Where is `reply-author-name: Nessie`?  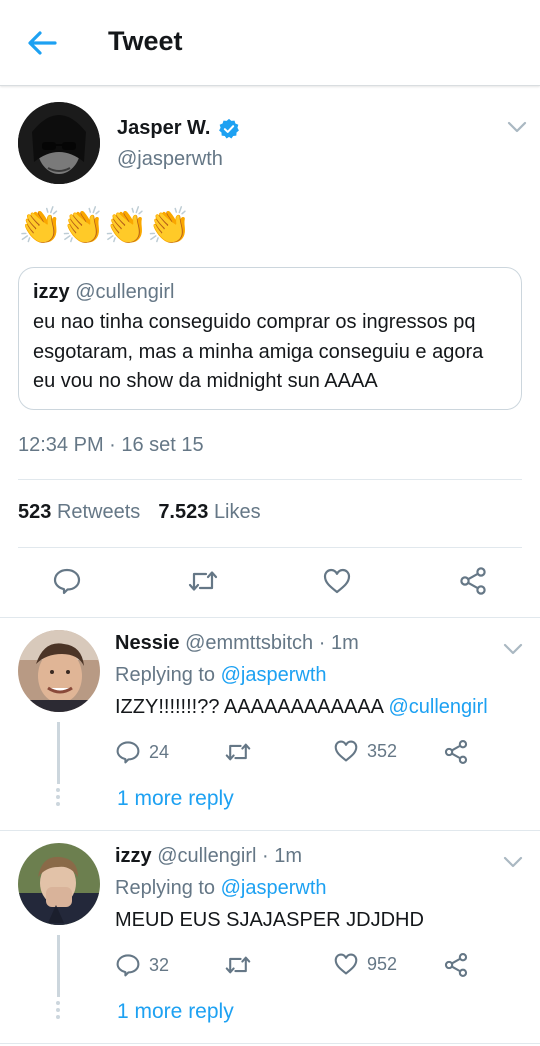 reply-author-name: Nessie is located at coordinates (147, 643).